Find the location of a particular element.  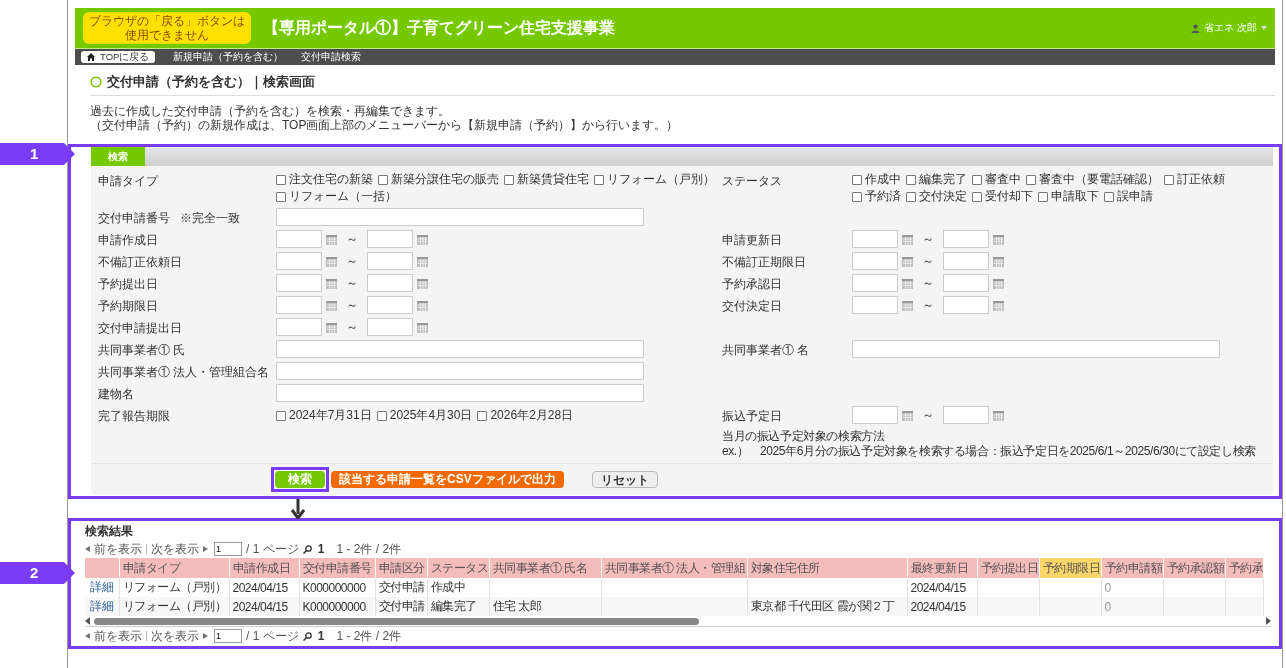

next-icon is located at coordinates (205, 636).